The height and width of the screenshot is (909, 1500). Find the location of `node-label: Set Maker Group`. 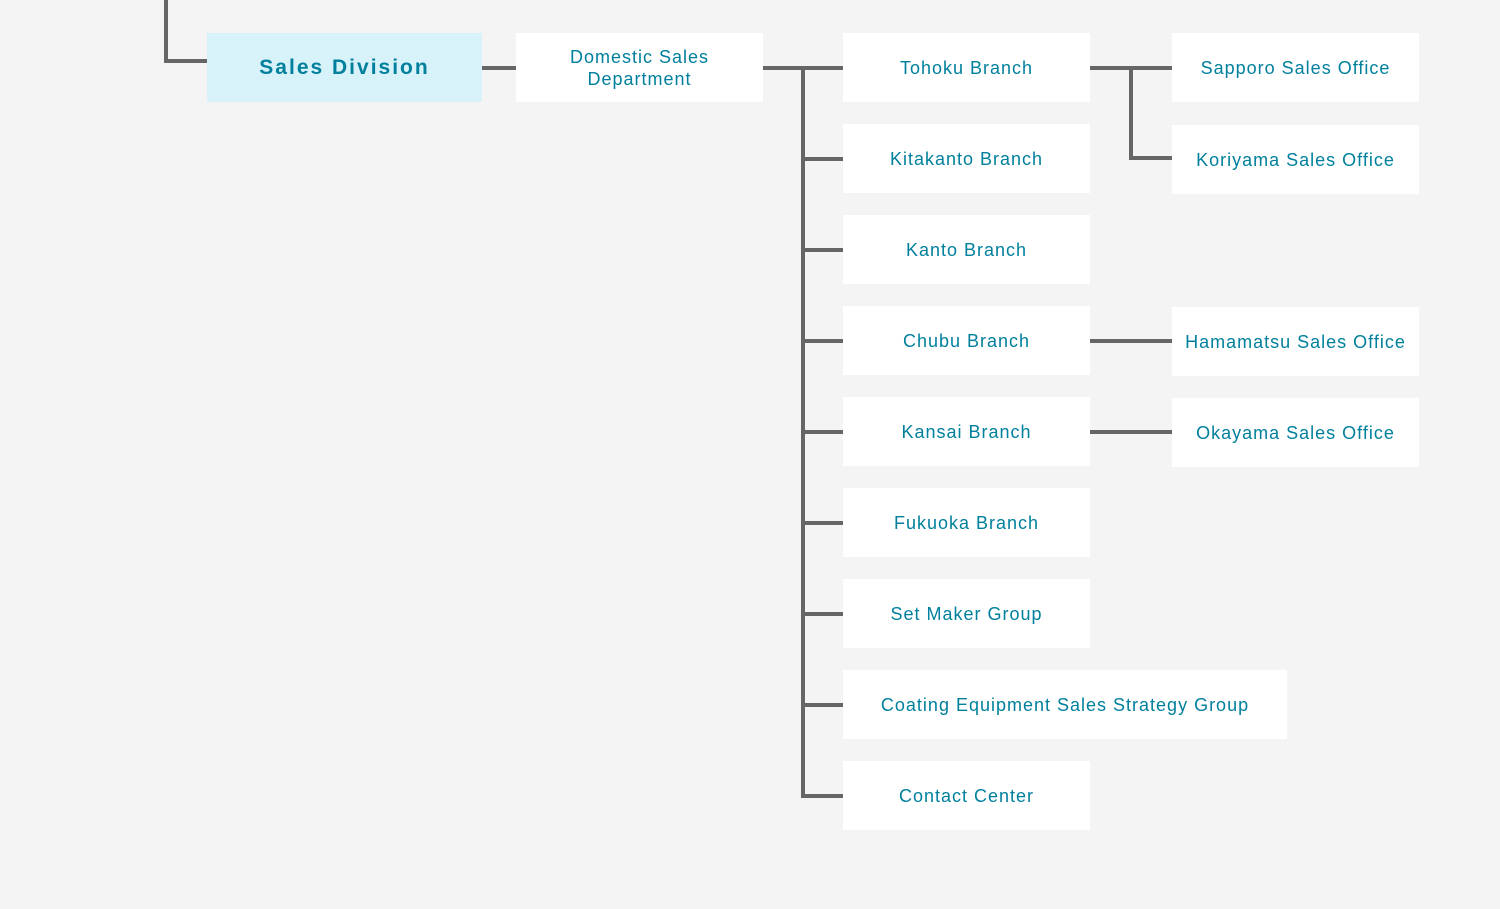

node-label: Set Maker Group is located at coordinates (966, 613).